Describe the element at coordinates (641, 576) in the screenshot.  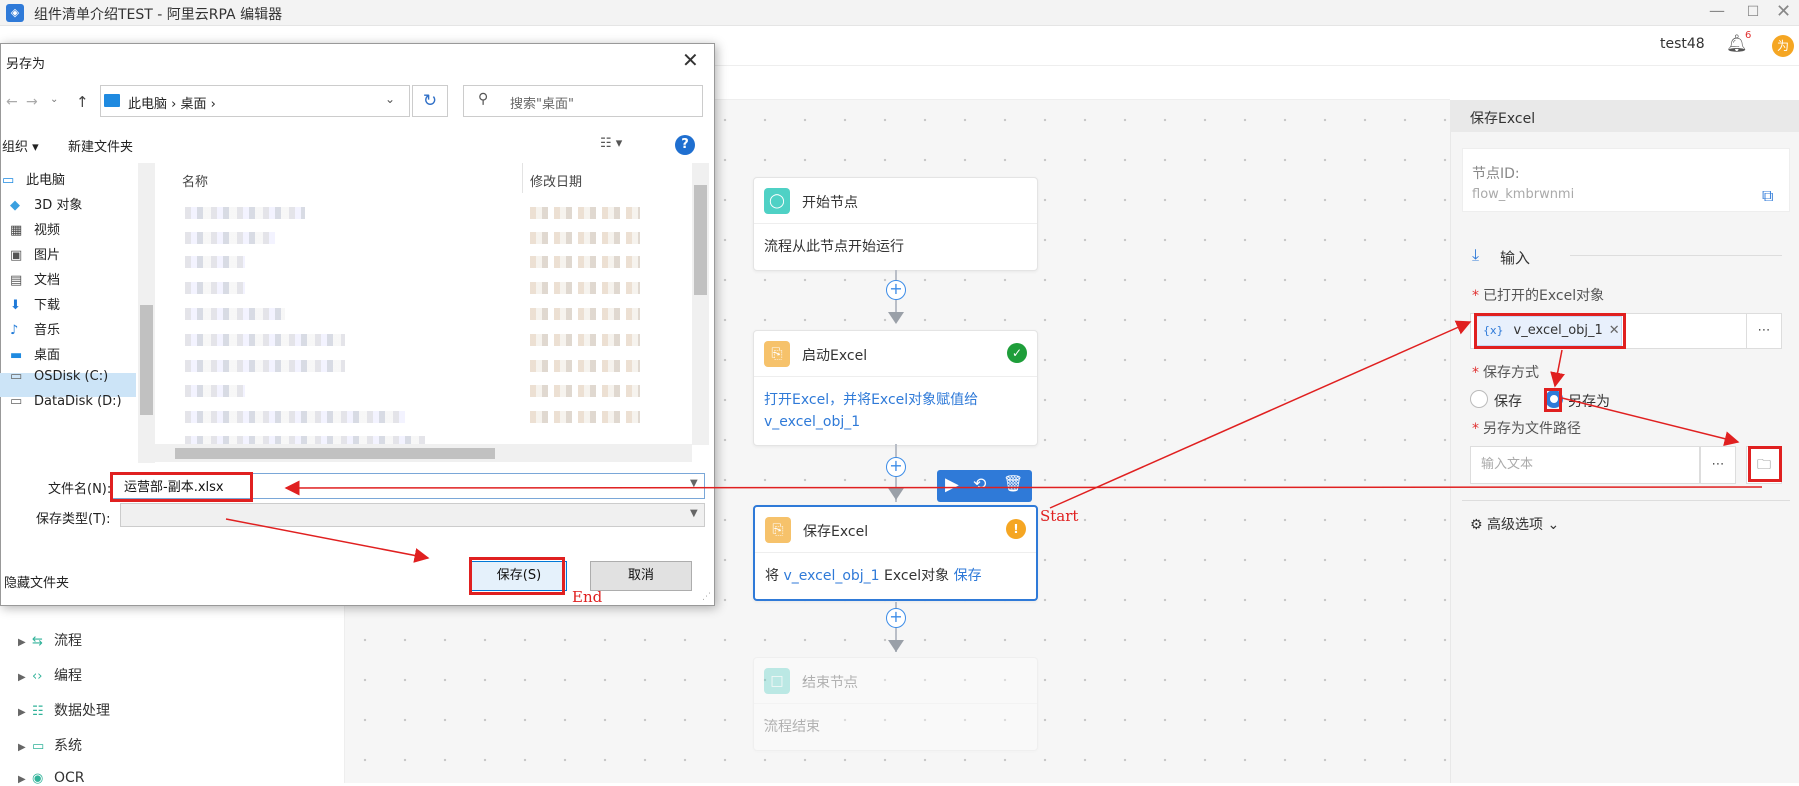
I see `cancel-button: 取消` at that location.